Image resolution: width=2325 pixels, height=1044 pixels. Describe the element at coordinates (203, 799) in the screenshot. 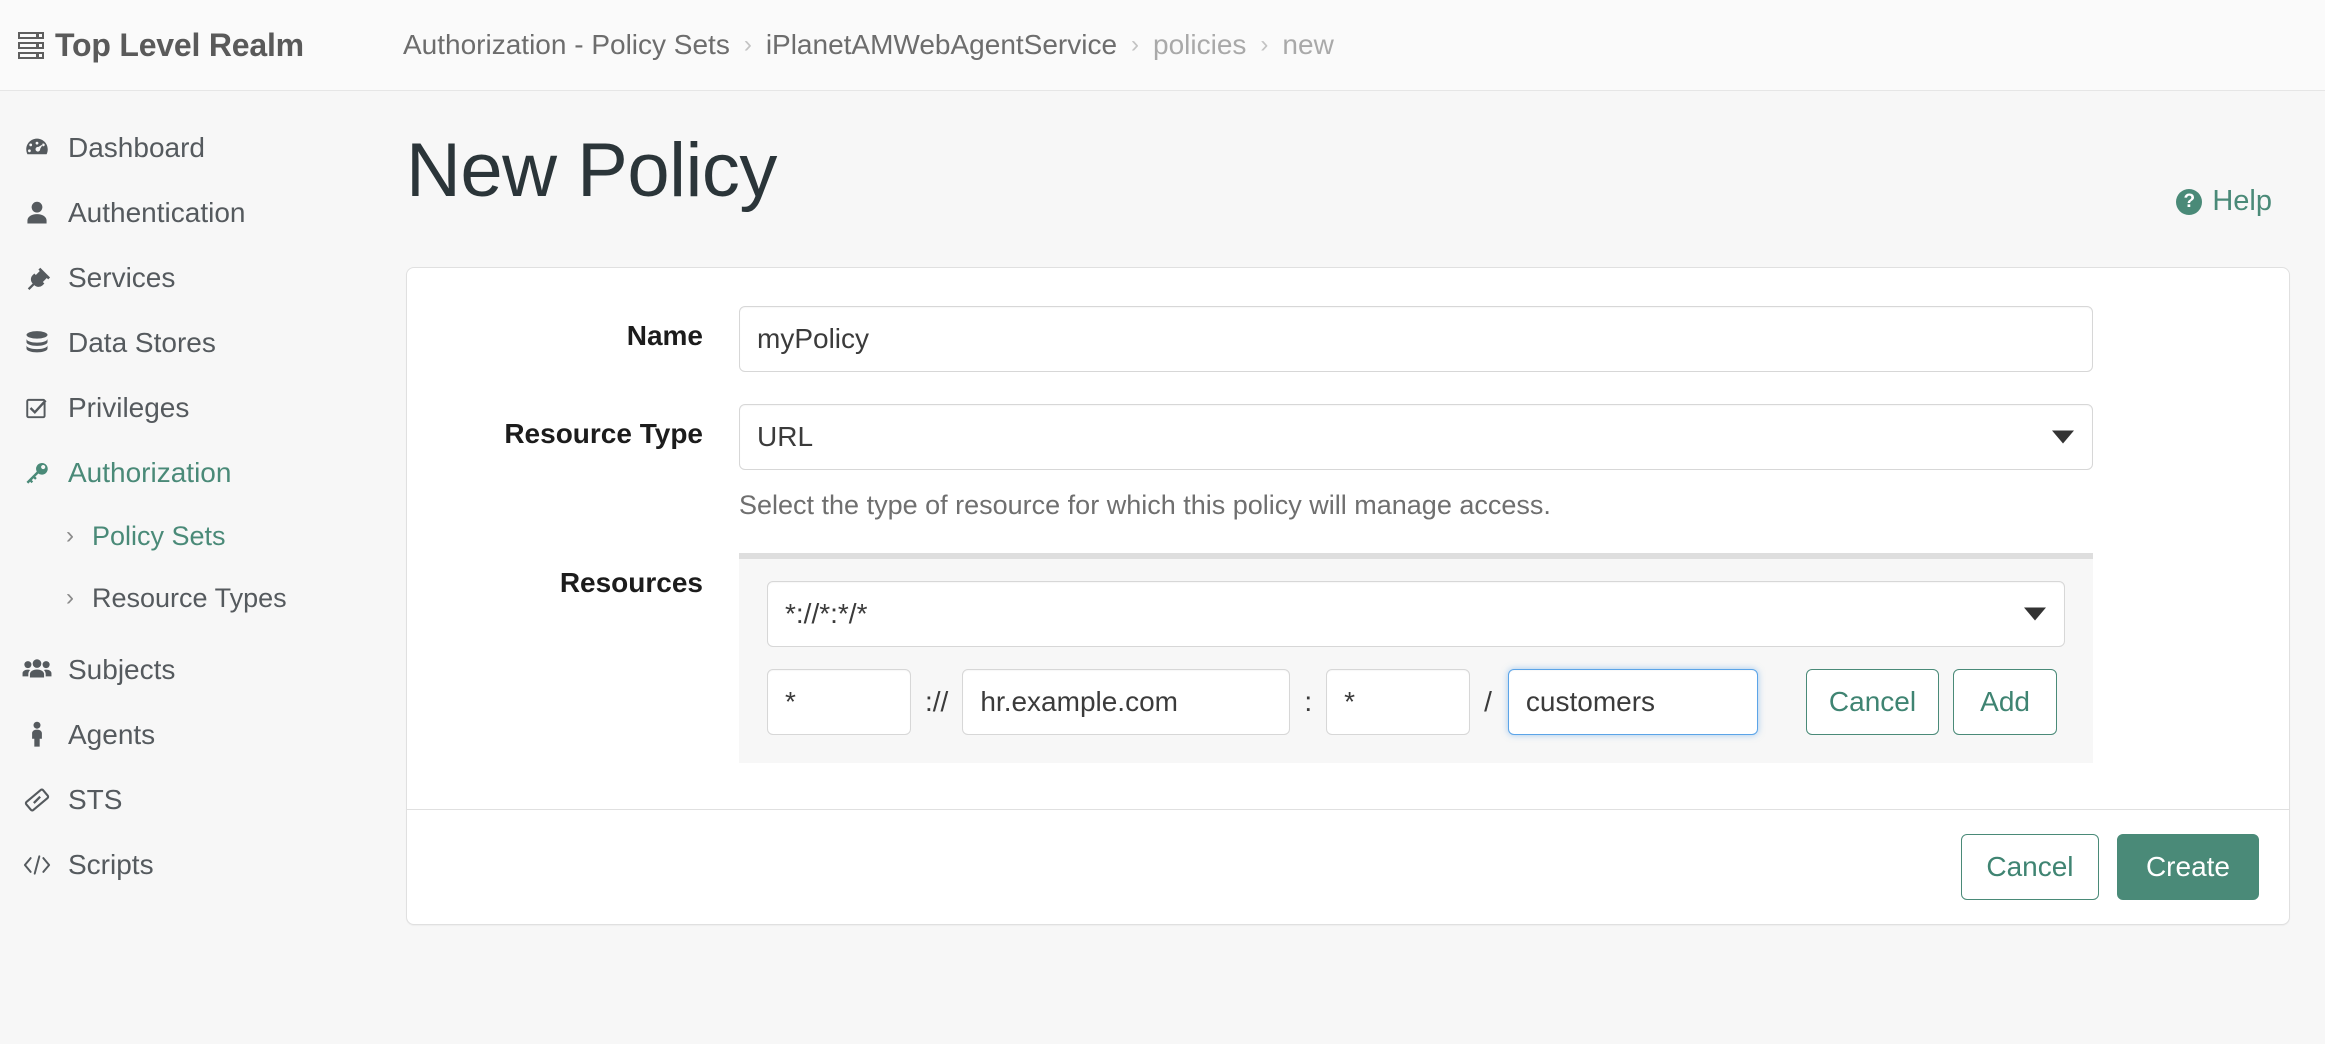

I see `sidebar-item-sts: STS` at that location.